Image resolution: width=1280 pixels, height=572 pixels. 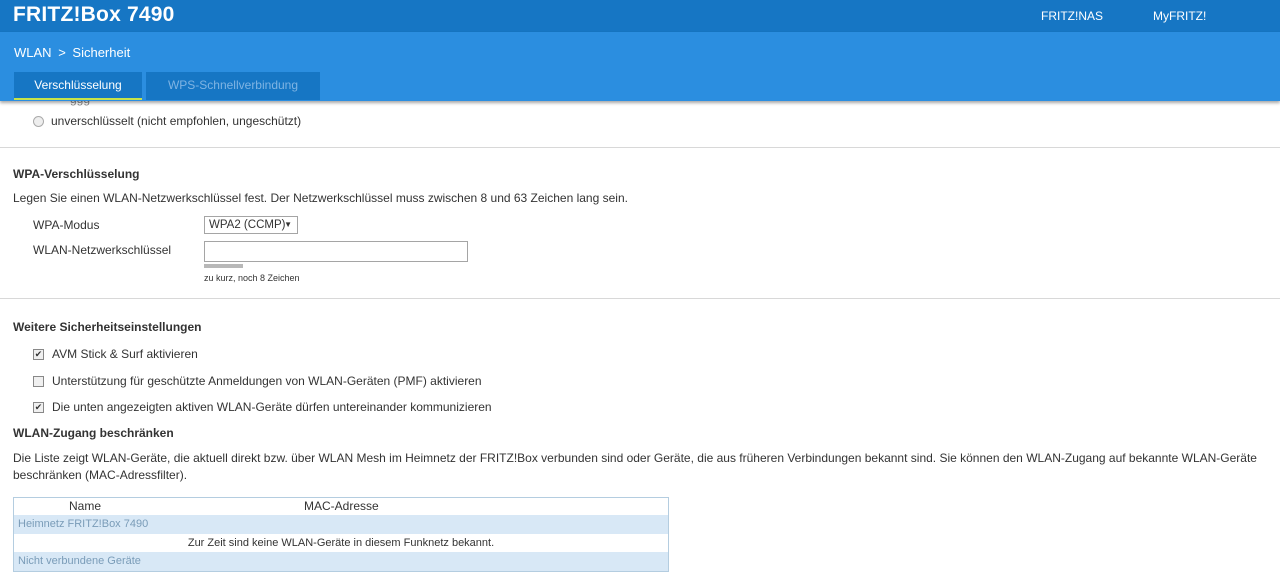 I want to click on table-header: Name MAC-Adresse, so click(x=341, y=506).